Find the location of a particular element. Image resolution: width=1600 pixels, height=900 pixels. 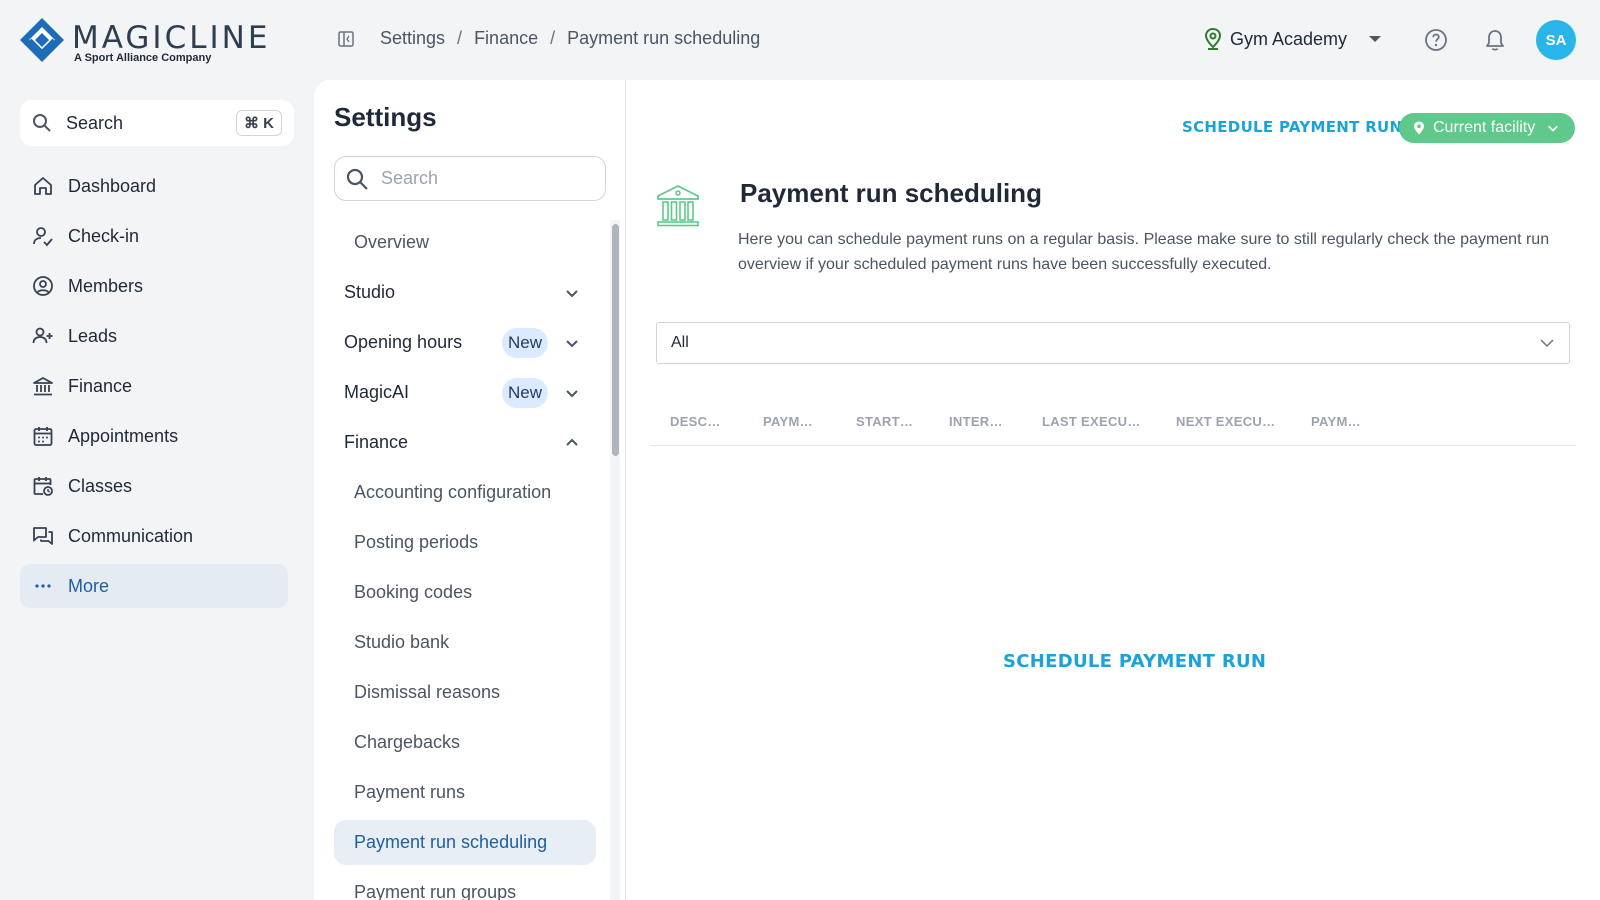

settings-group-label: Opening hours is located at coordinates (403, 342).